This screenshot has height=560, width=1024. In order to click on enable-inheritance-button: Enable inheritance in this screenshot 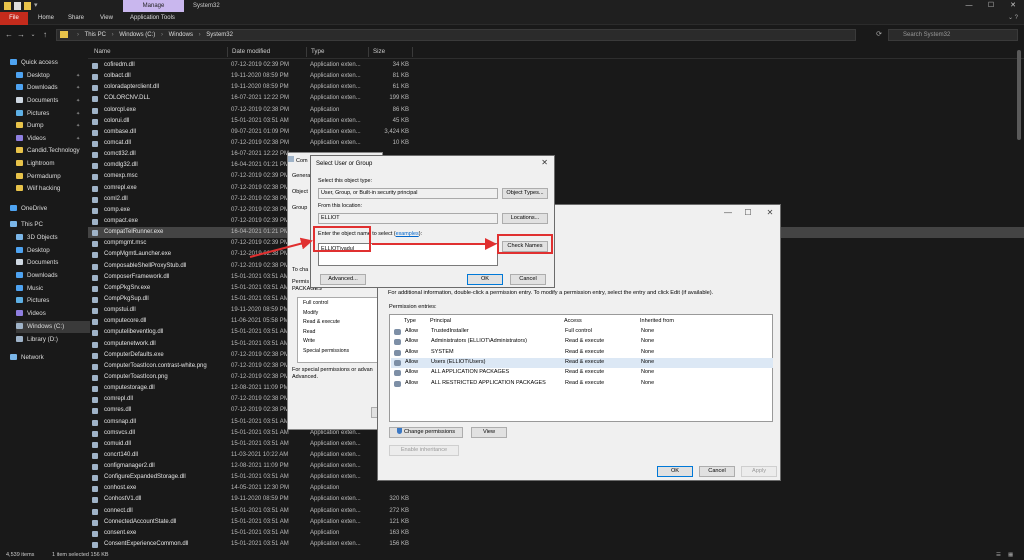, I will do `click(424, 450)`.